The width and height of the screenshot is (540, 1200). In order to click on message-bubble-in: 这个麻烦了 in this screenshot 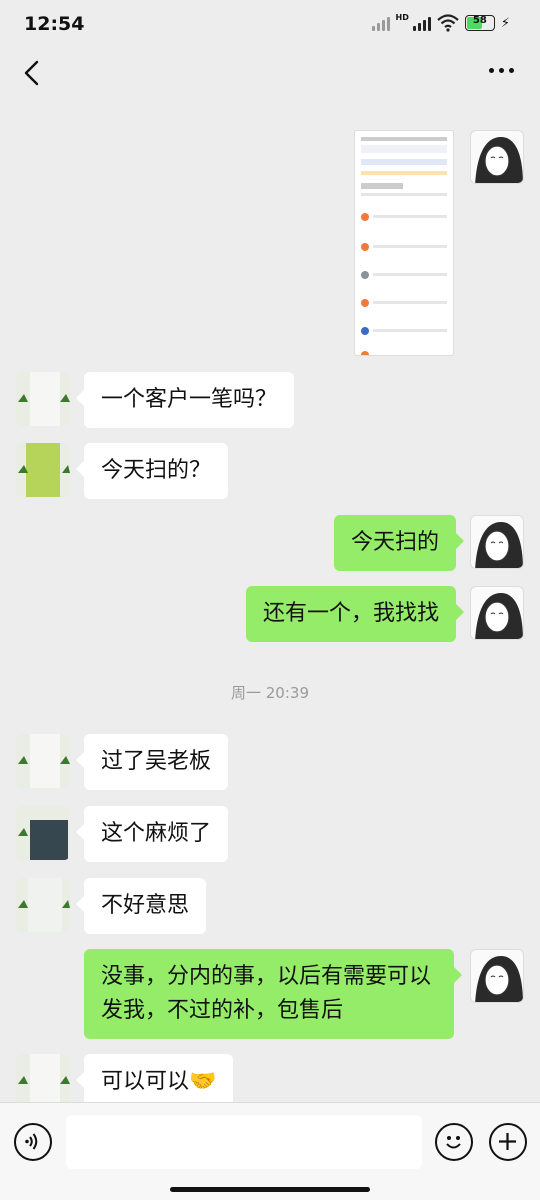, I will do `click(152, 834)`.